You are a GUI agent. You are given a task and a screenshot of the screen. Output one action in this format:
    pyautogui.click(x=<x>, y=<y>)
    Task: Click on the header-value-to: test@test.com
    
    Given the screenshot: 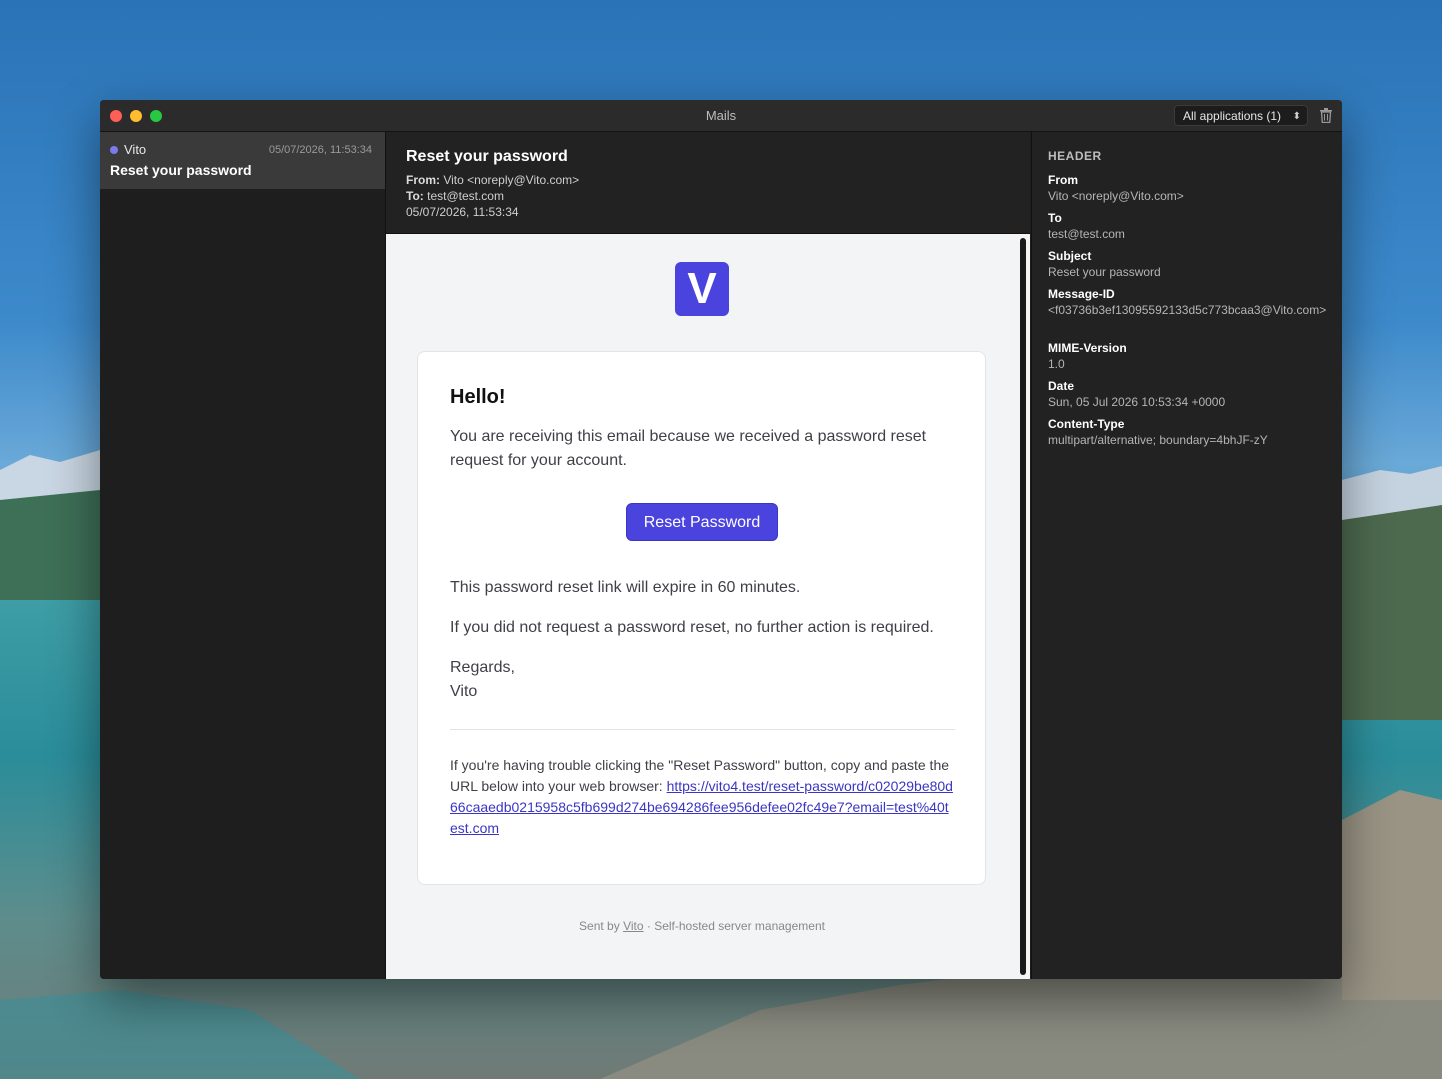 What is the action you would take?
    pyautogui.click(x=1086, y=234)
    